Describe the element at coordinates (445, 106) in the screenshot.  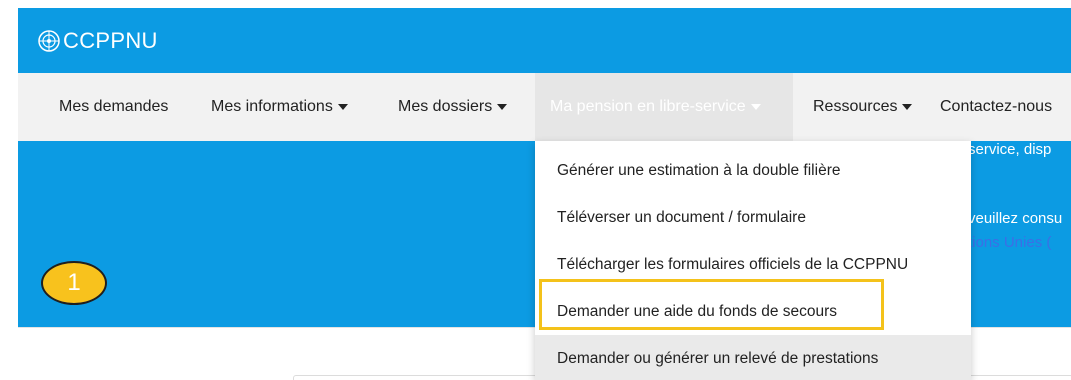
I see `nav-item-label: Mes dossiers` at that location.